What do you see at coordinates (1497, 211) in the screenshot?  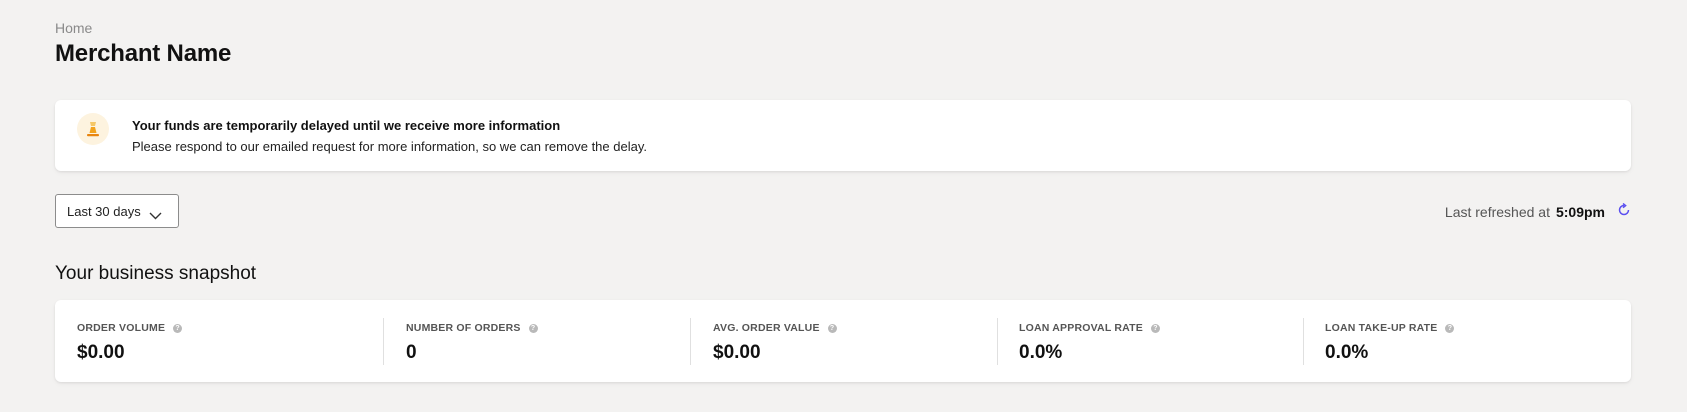 I see `refresh-label: Last refreshed at` at bounding box center [1497, 211].